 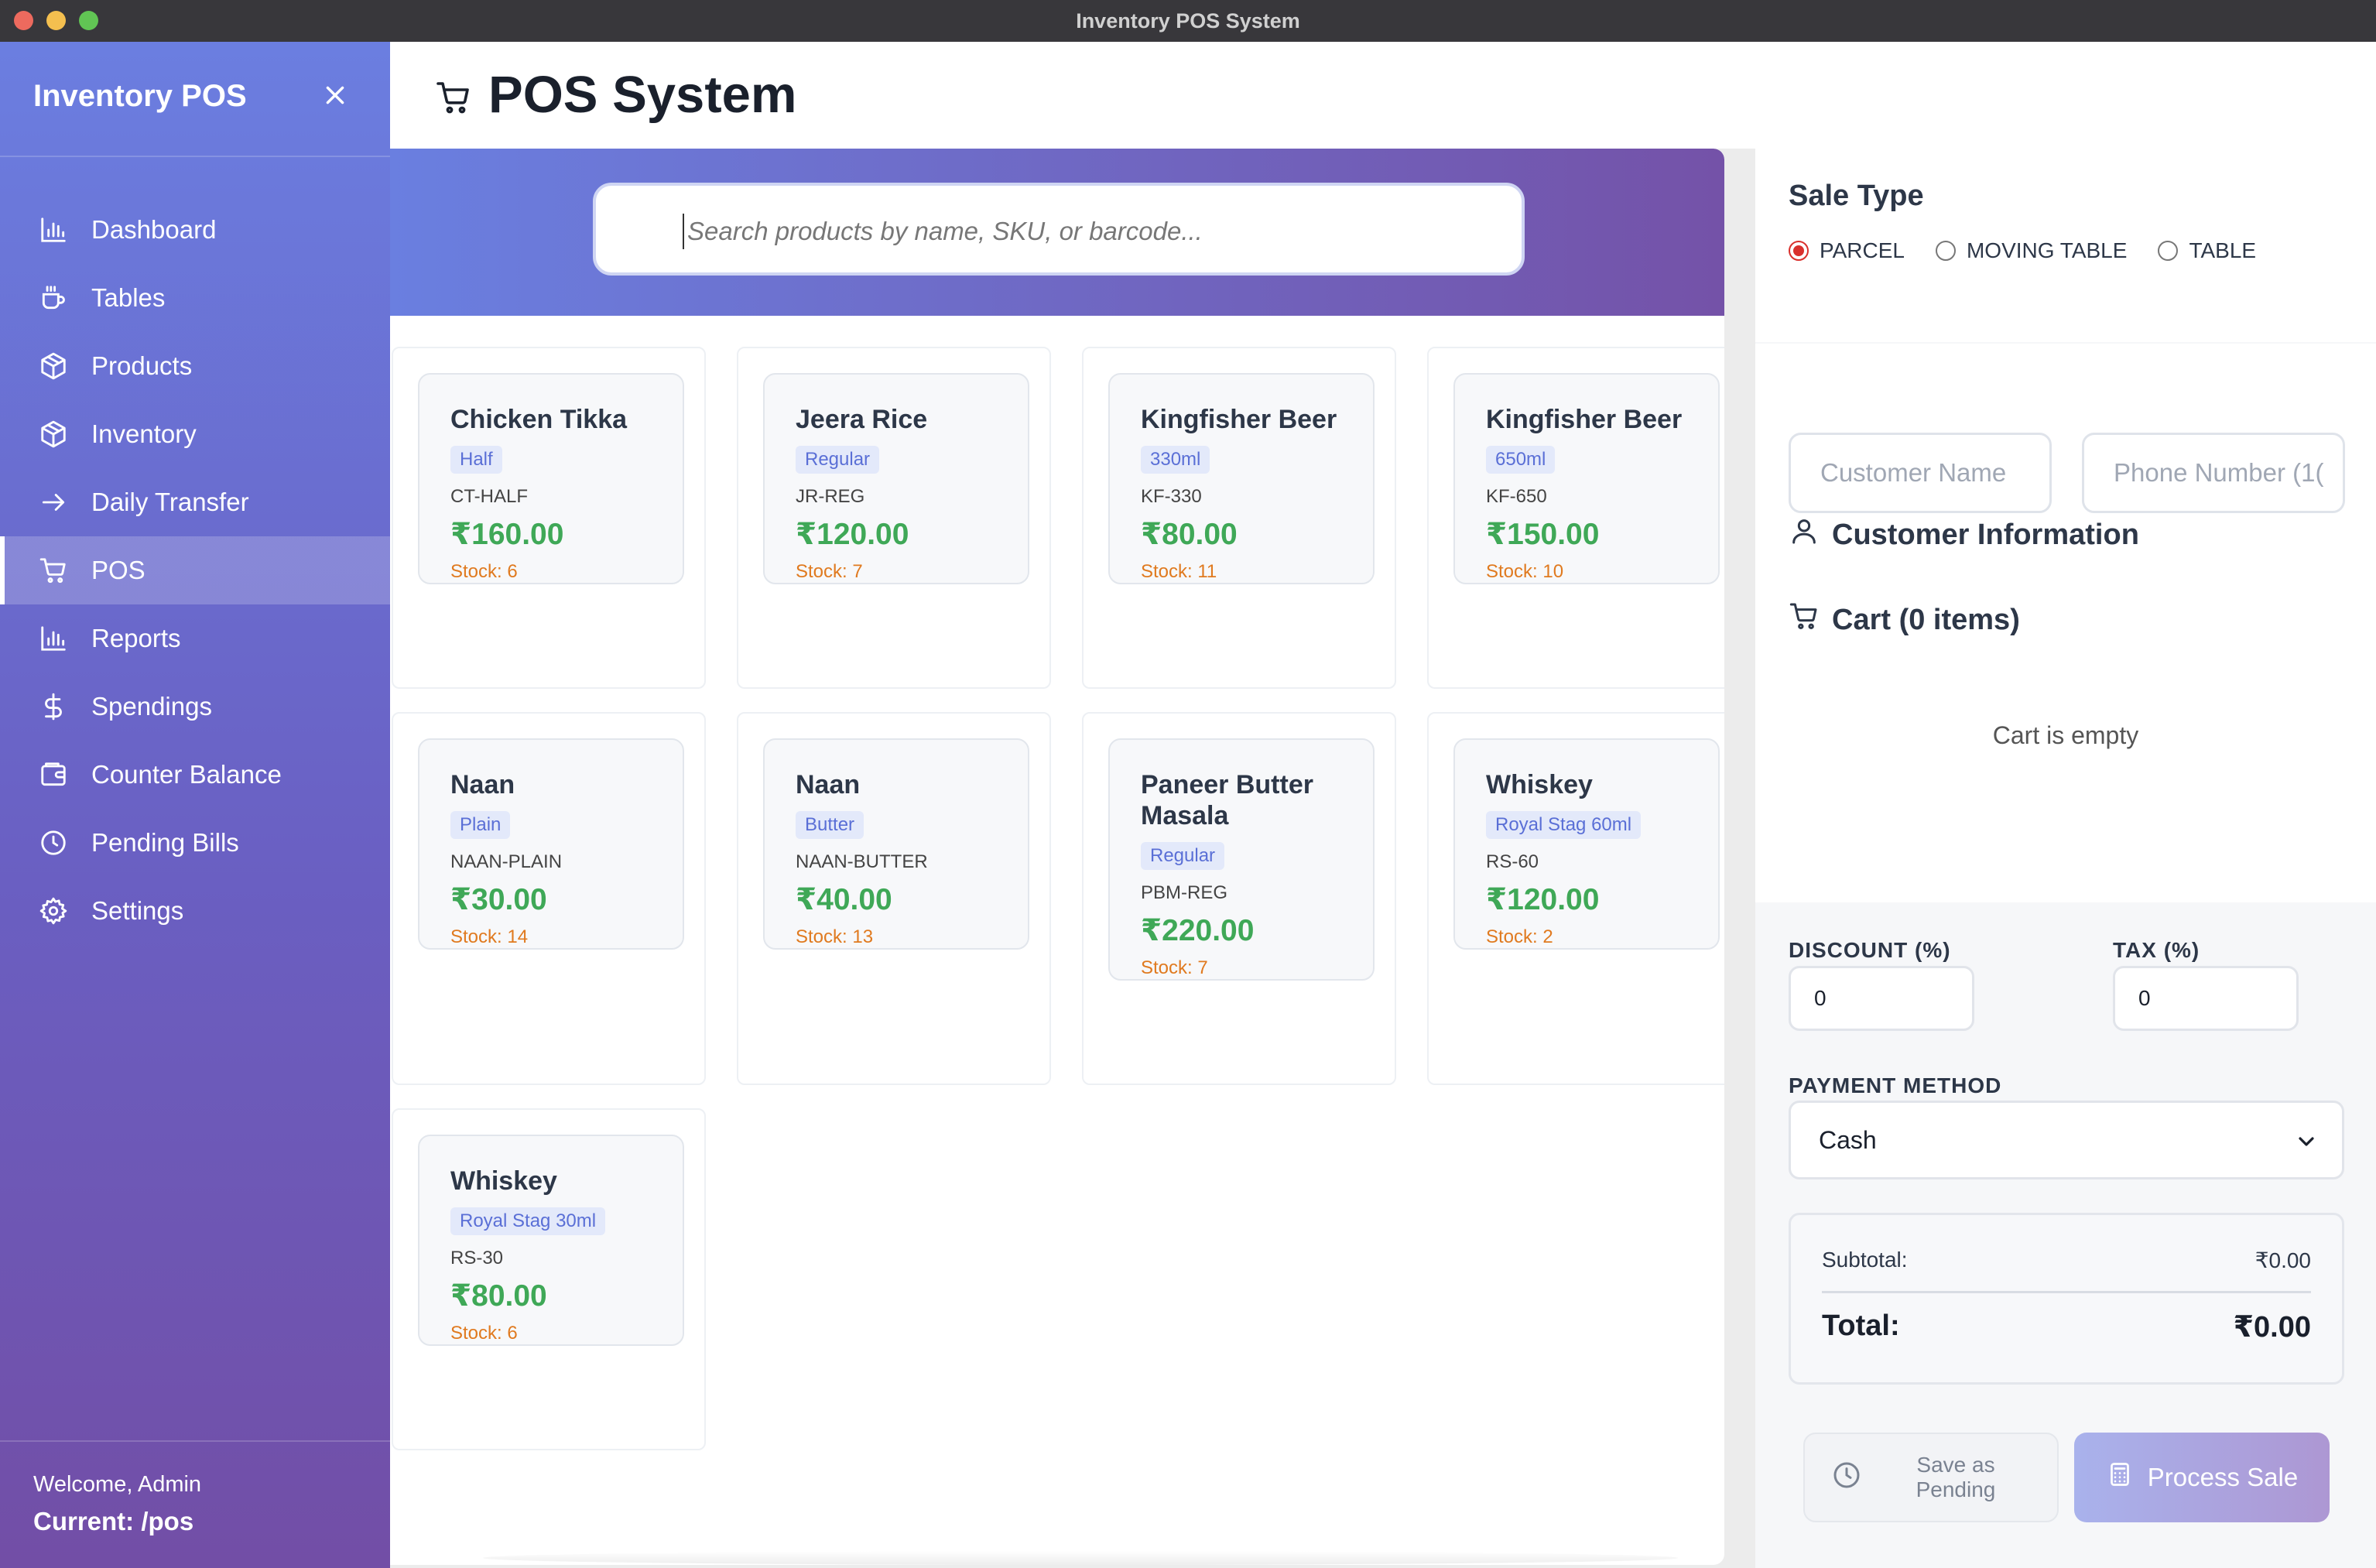 I want to click on chart-bar-icon, so click(x=53, y=230).